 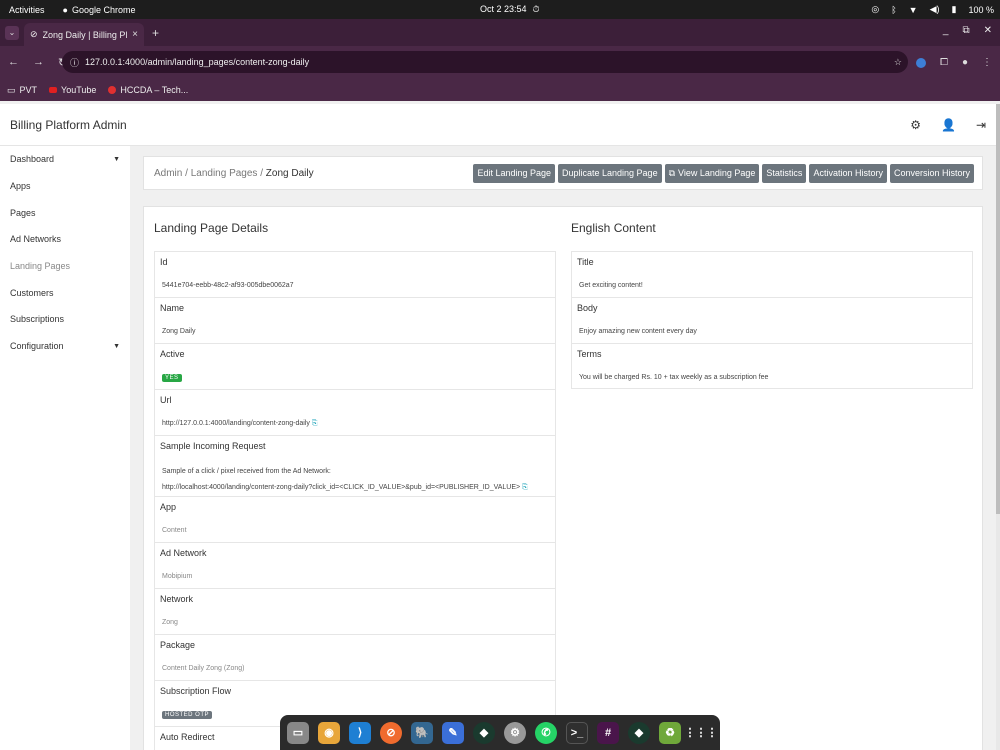 I want to click on field-value: Zong, so click(x=170, y=622).